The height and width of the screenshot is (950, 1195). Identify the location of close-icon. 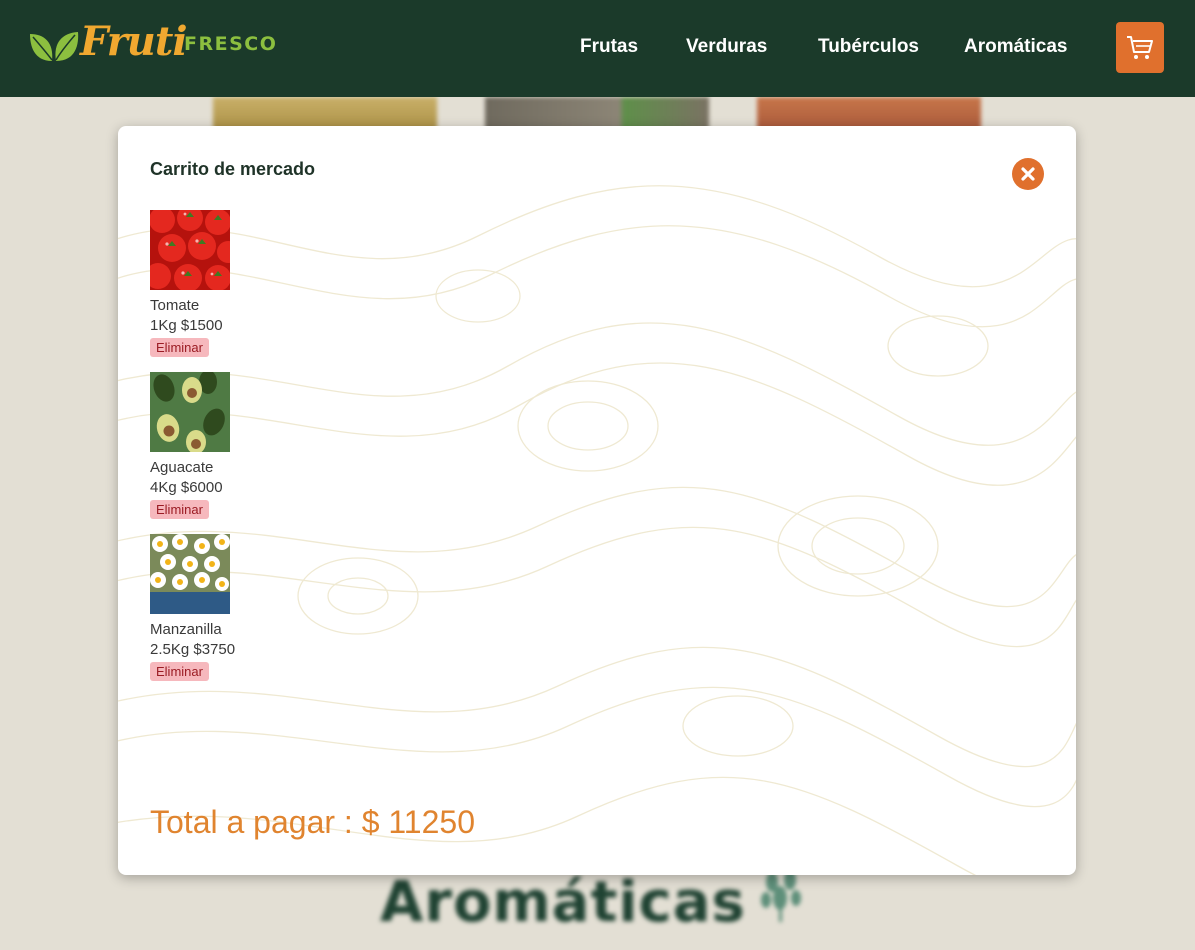
(1028, 174).